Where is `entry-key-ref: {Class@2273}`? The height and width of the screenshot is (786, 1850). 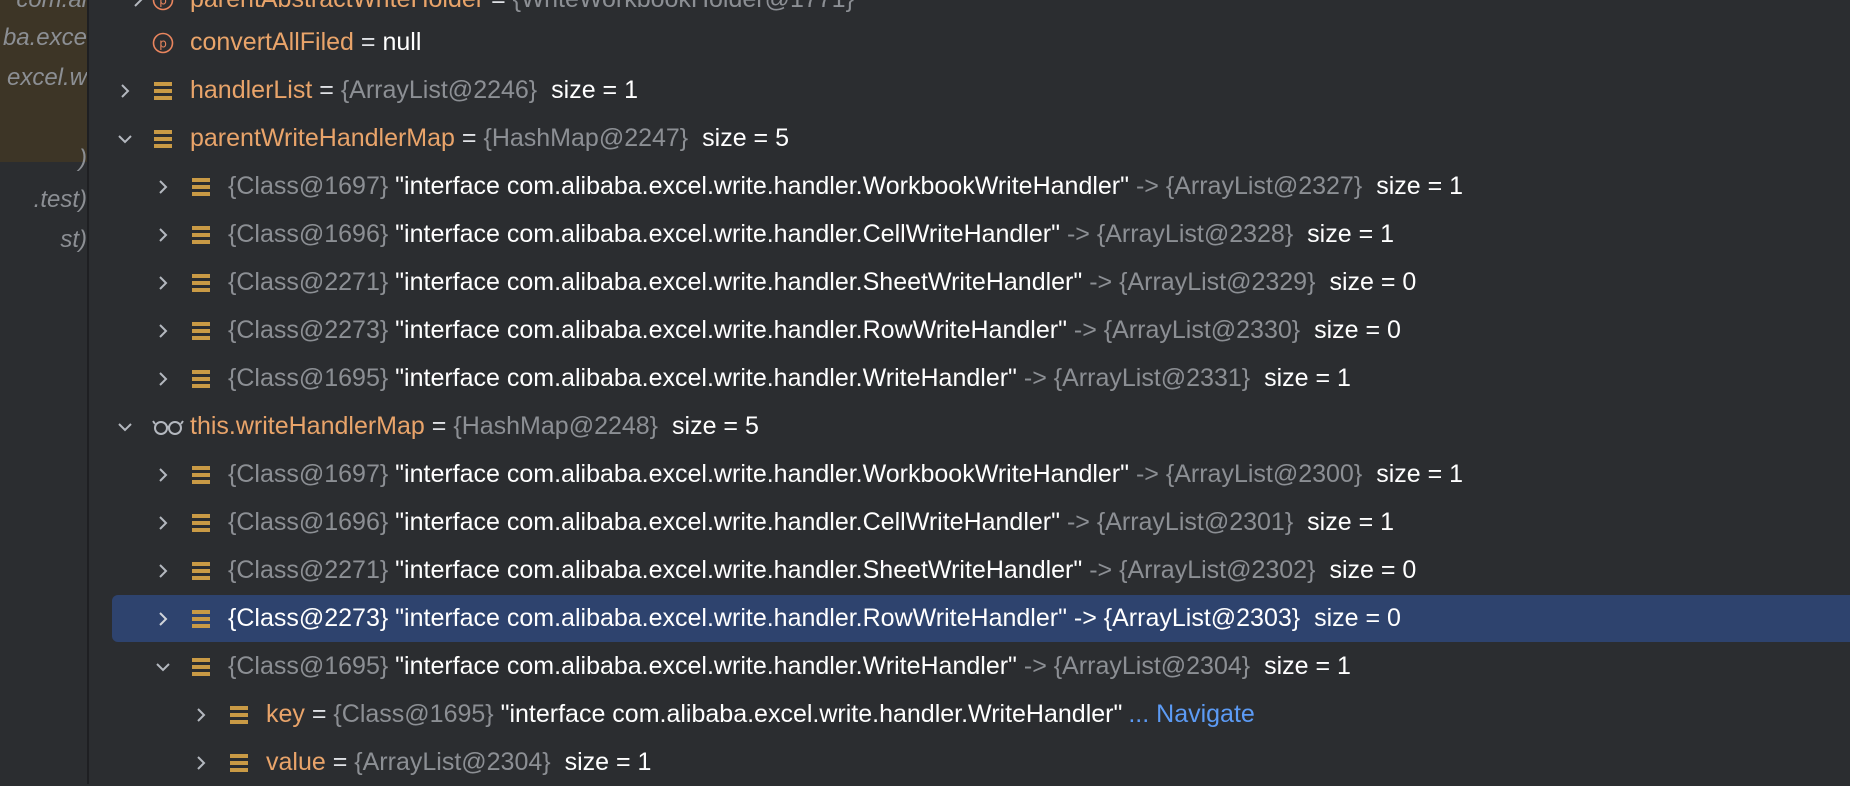
entry-key-ref: {Class@2273} is located at coordinates (308, 618).